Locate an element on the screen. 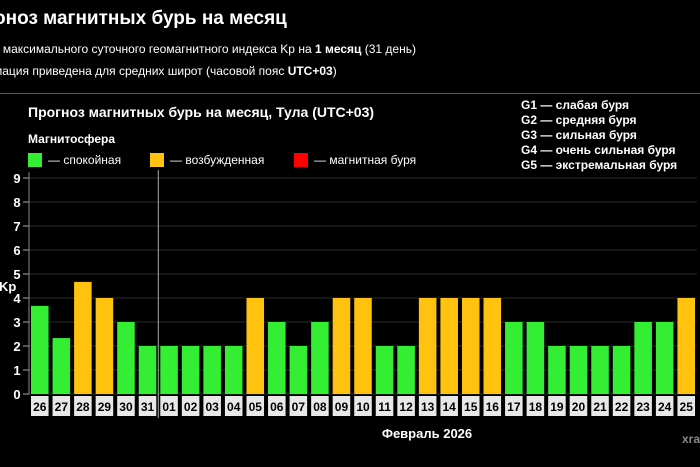  x-tick-label-21: 16 is located at coordinates (493, 407).